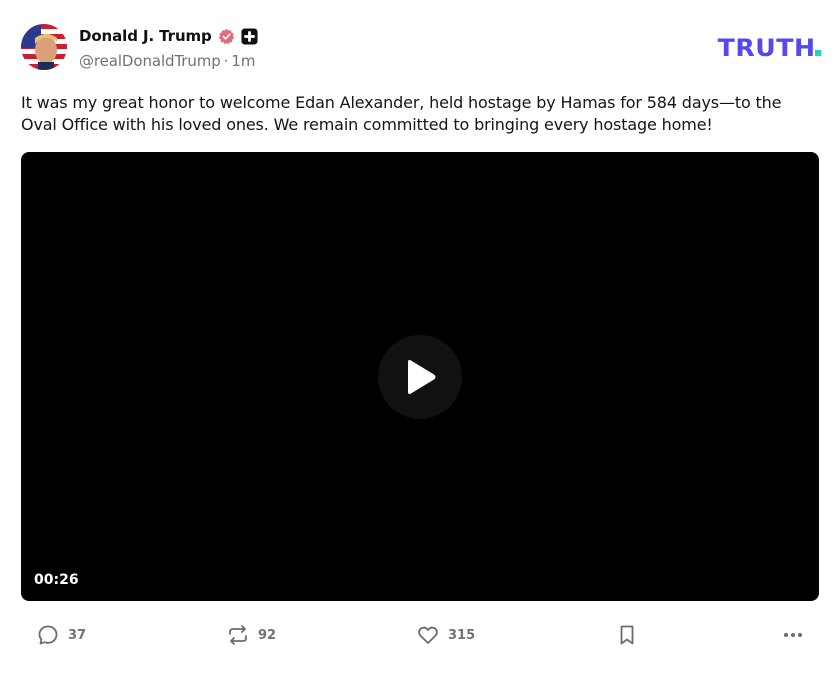 The width and height of the screenshot is (840, 674). What do you see at coordinates (243, 61) in the screenshot?
I see `post-timestamp: 1m` at bounding box center [243, 61].